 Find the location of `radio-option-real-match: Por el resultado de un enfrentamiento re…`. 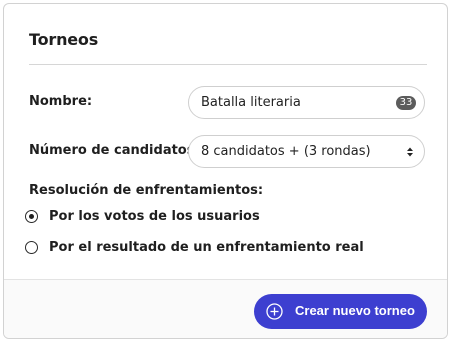

radio-option-real-match: Por el resultado de un enfrentamiento re… is located at coordinates (215, 249).